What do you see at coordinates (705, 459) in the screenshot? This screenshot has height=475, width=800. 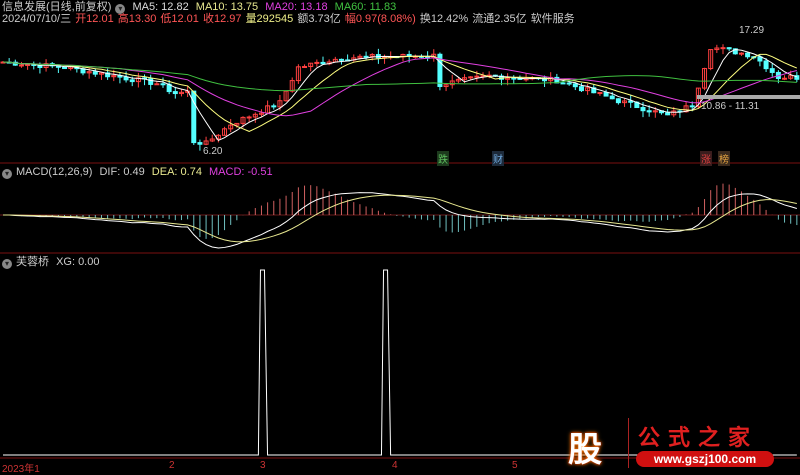 I see `logo-url: www.gszj100.com` at bounding box center [705, 459].